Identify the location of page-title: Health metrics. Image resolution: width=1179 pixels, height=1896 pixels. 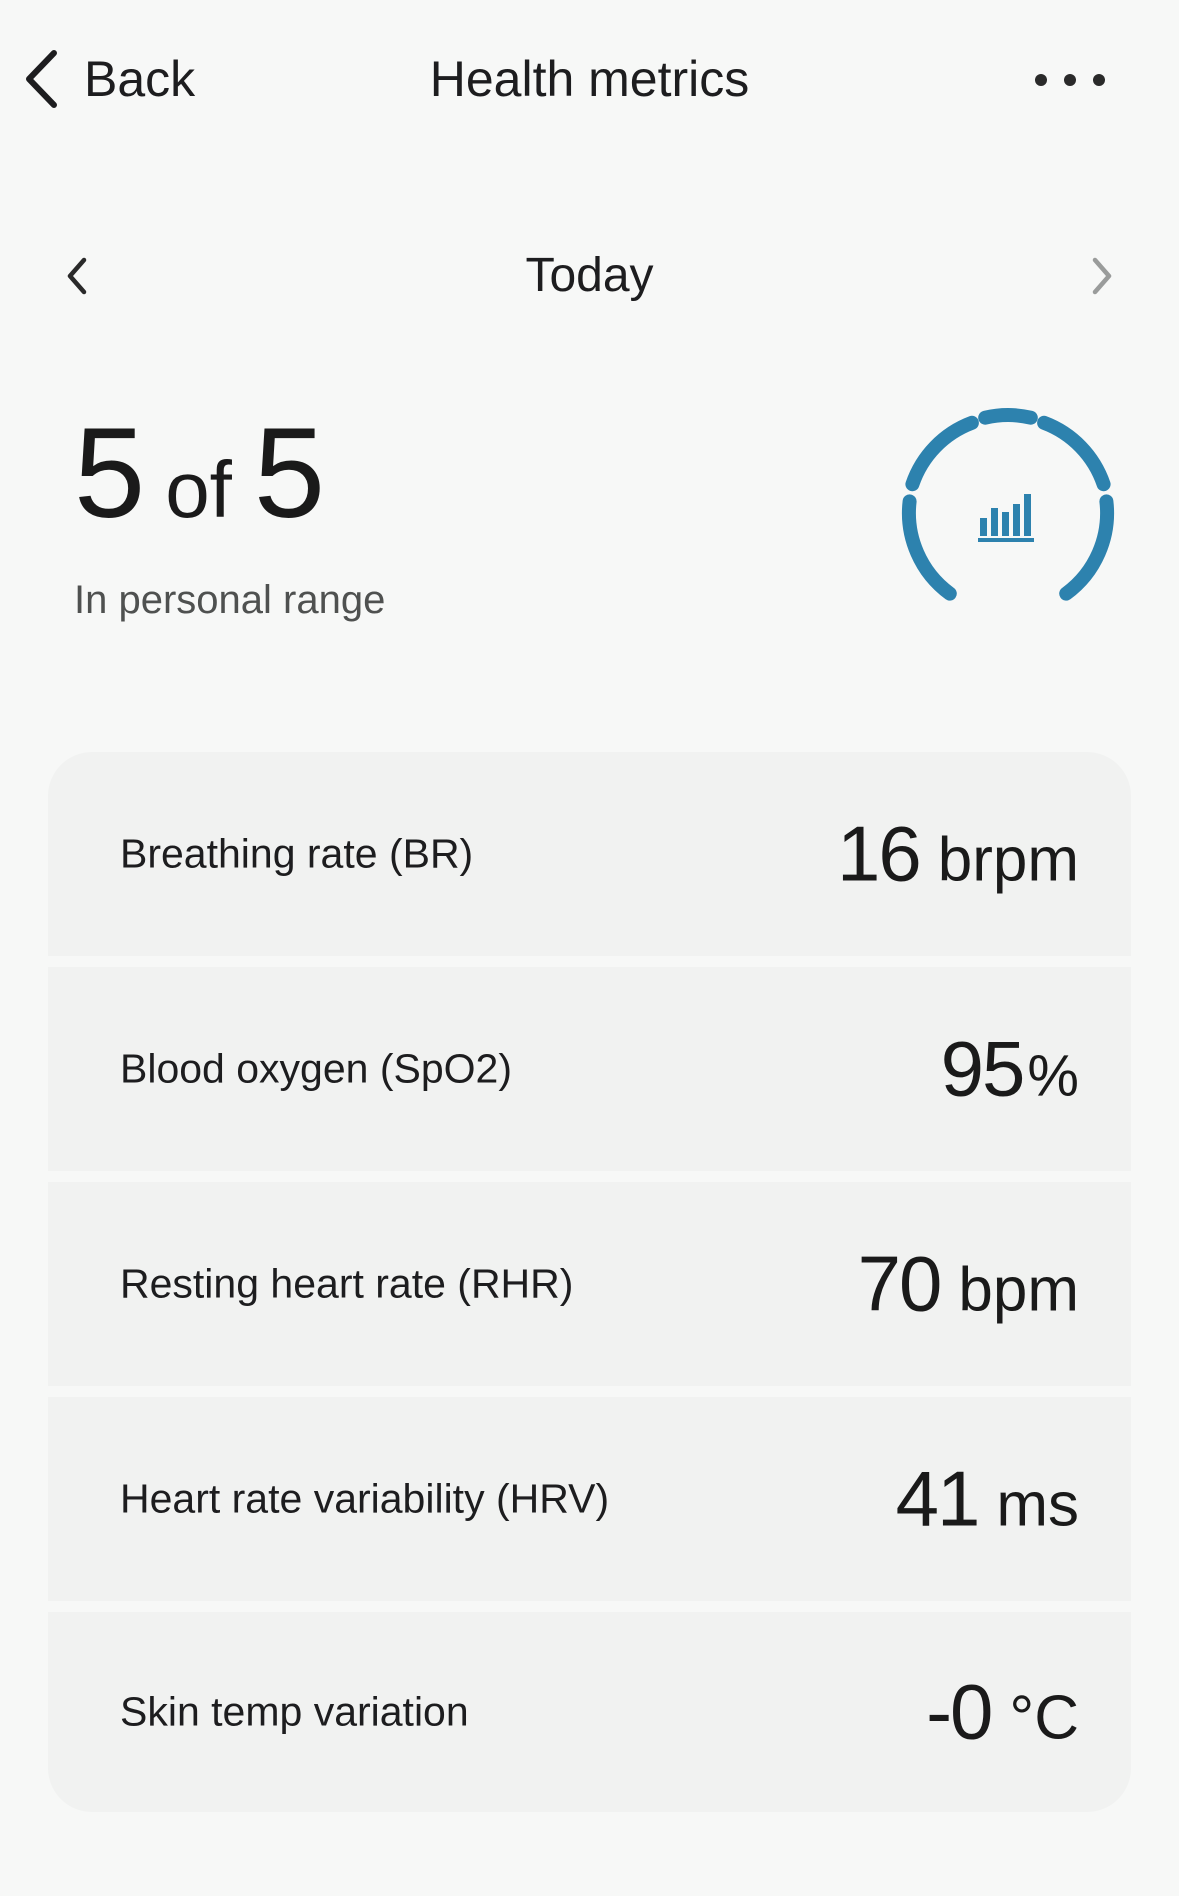
(589, 79).